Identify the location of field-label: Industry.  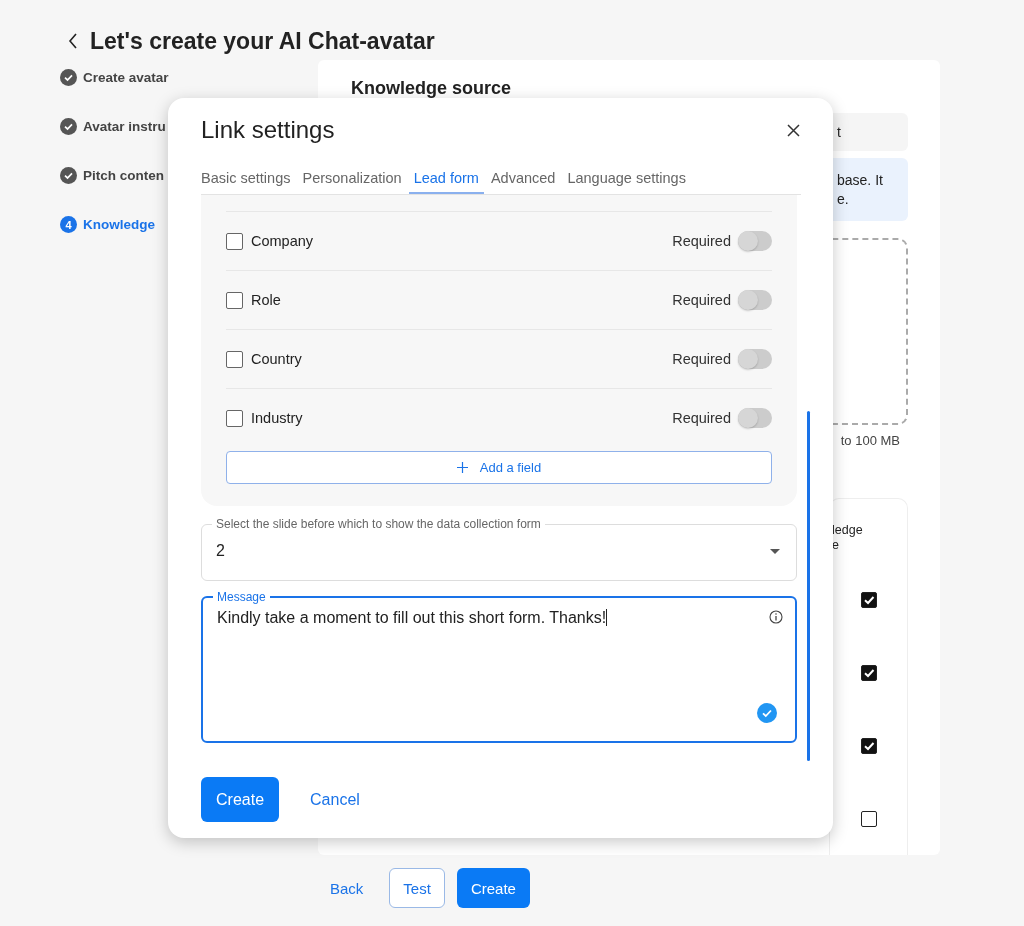
(277, 418).